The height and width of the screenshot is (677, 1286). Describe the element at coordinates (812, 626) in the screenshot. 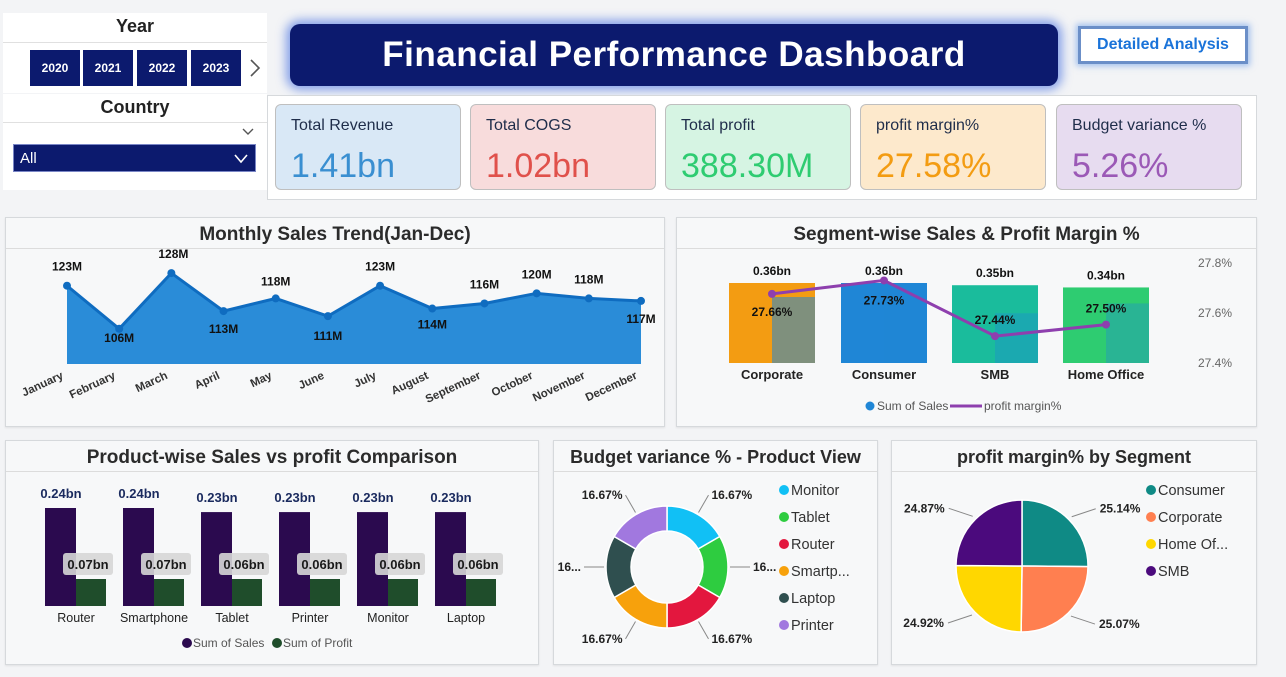

I see `donut-legend-label: Printer` at that location.